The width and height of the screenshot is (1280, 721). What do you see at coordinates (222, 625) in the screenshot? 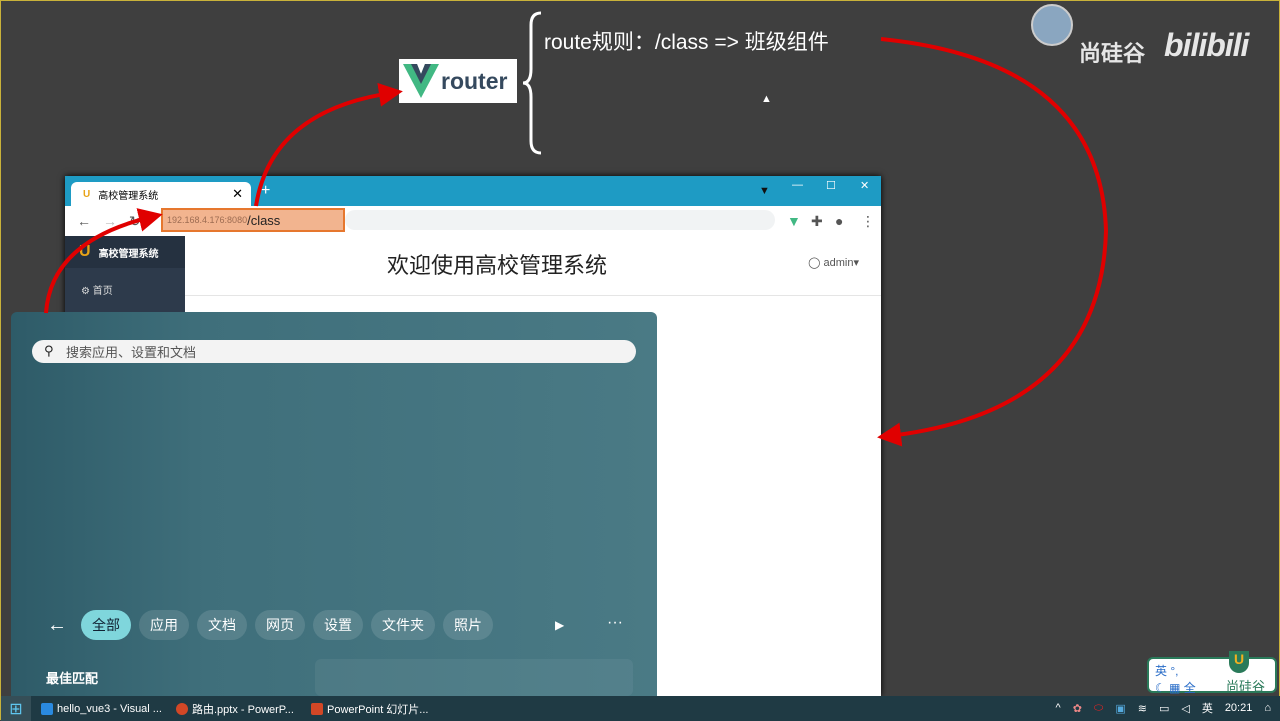
I see `filter-docs: 文档` at bounding box center [222, 625].